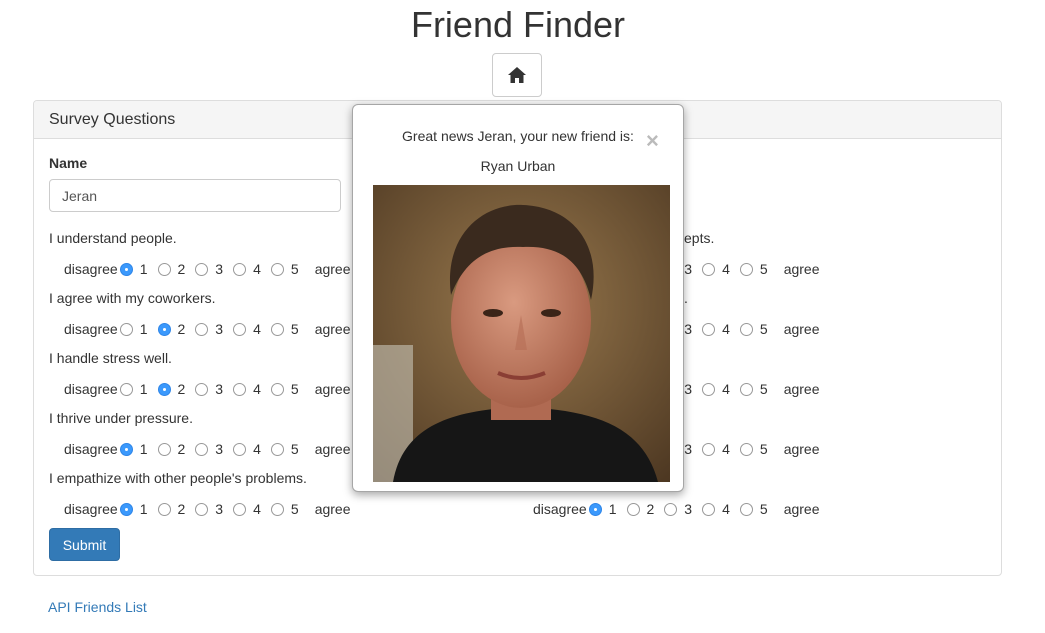  I want to click on home-button, so click(517, 75).